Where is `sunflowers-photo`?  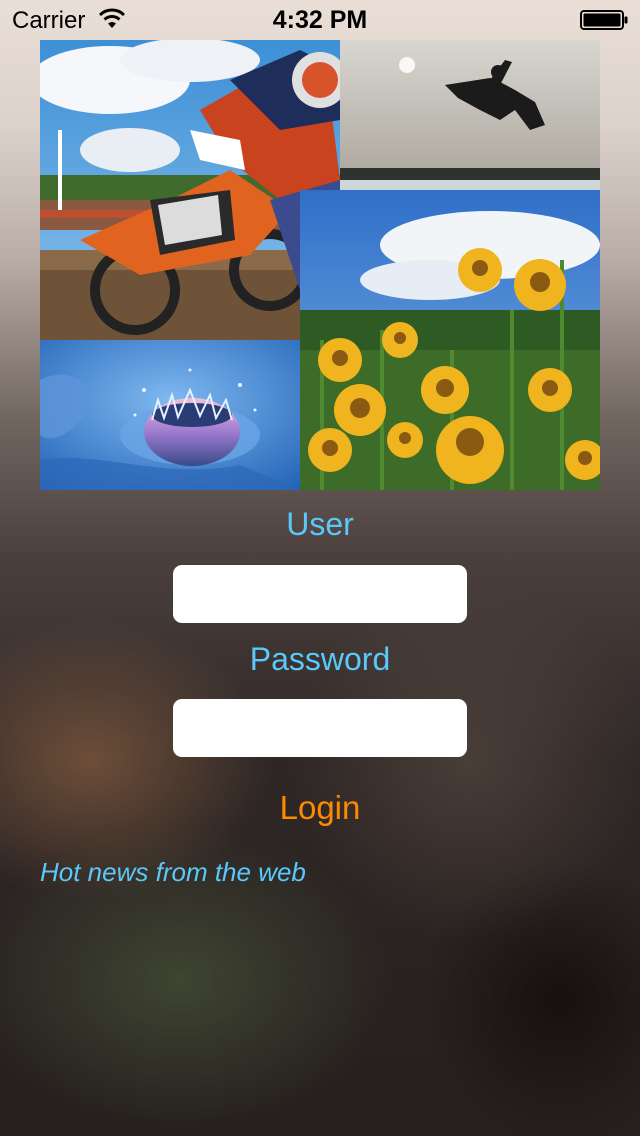 sunflowers-photo is located at coordinates (450, 340).